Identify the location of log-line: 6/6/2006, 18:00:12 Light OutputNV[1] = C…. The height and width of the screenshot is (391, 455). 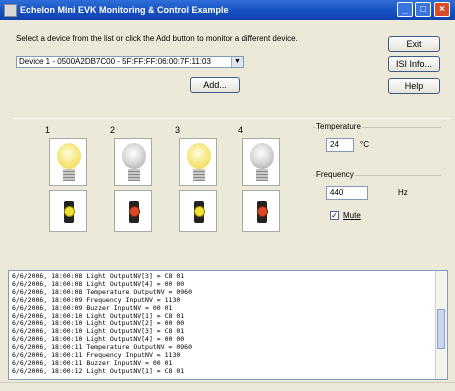
(98, 370).